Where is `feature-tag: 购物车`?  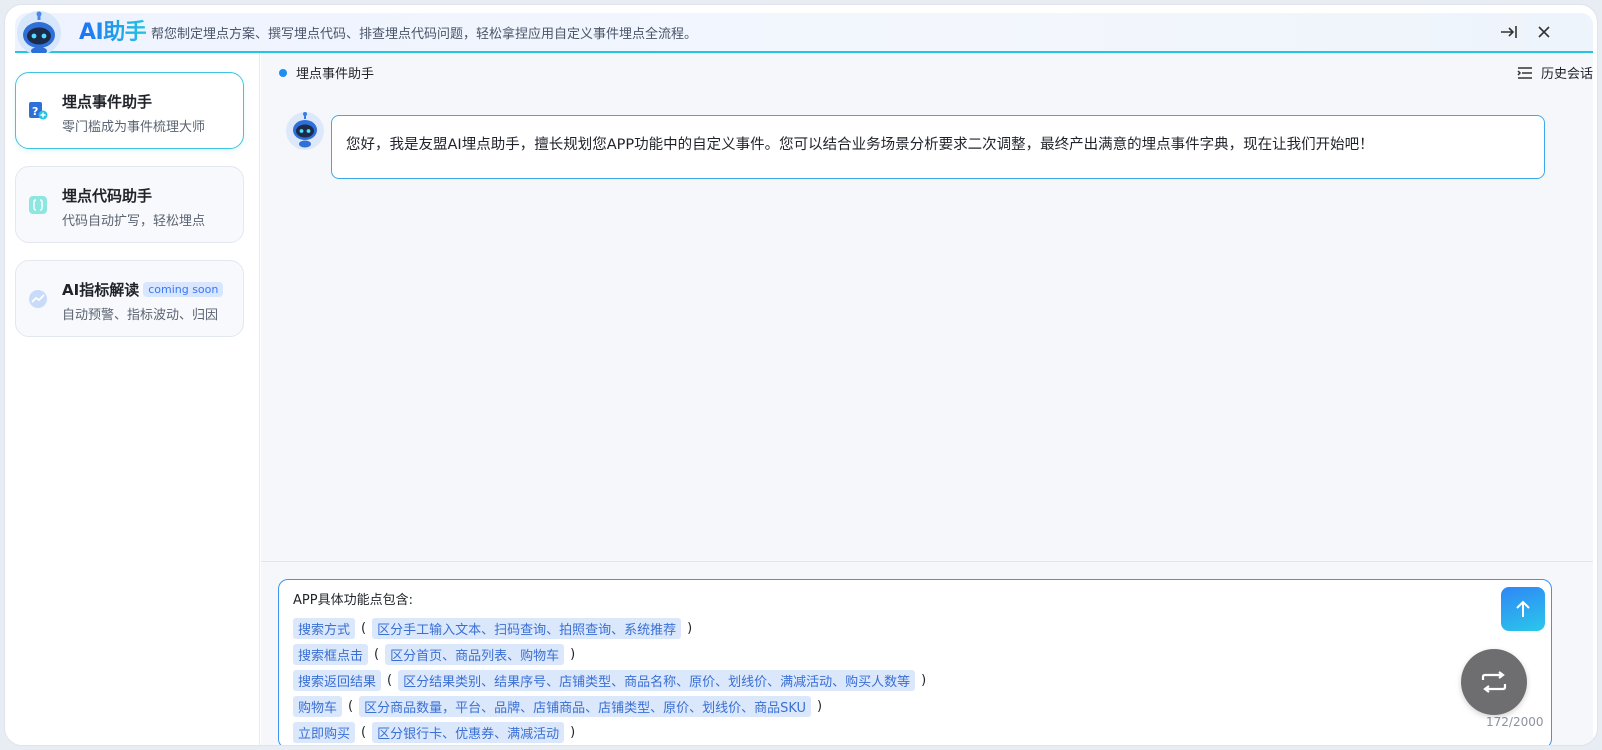
feature-tag: 购物车 is located at coordinates (318, 706).